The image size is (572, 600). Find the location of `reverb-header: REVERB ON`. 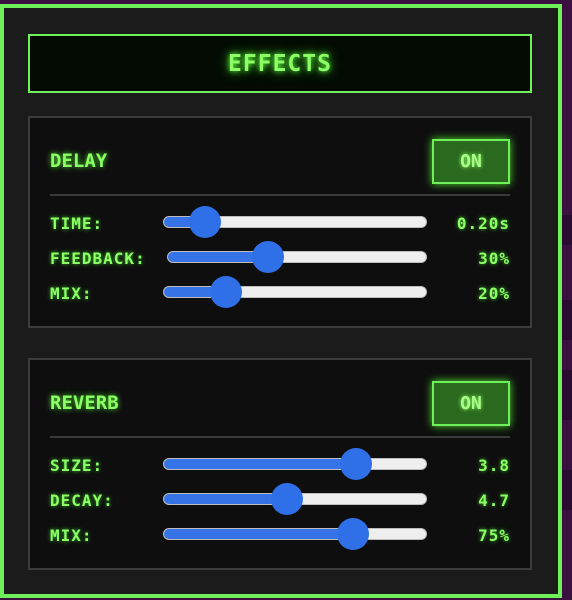

reverb-header: REVERB ON is located at coordinates (280, 403).